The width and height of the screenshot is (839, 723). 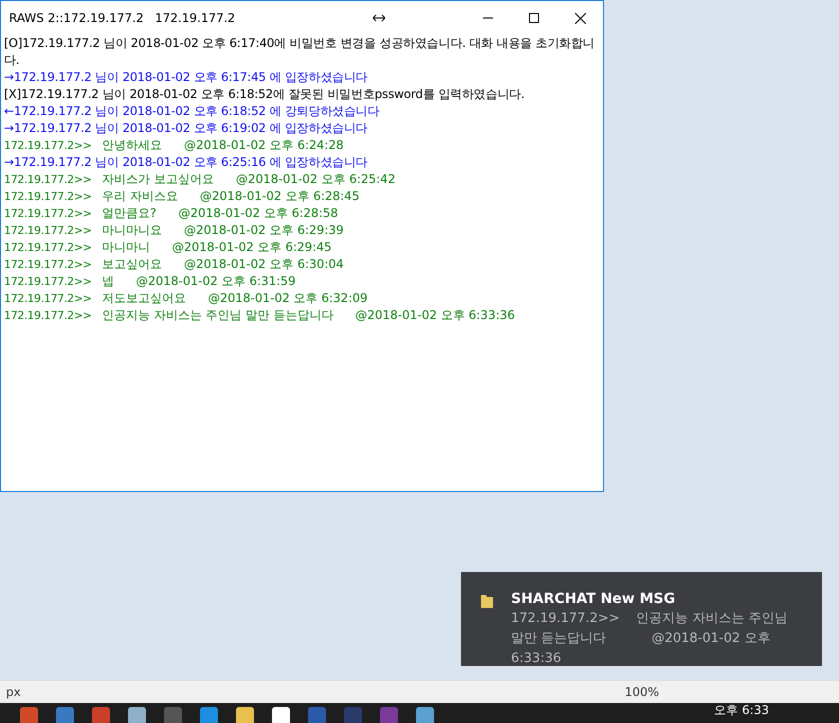 I want to click on message-text: 저도보고싶어요, so click(x=144, y=298).